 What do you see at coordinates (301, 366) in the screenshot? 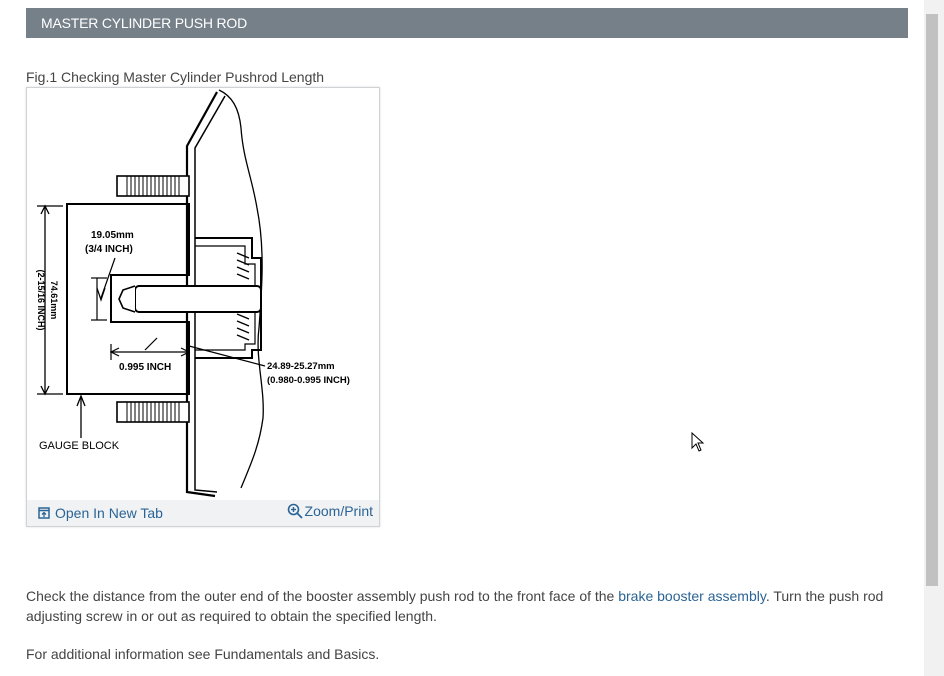
I see `dim-right-mm: 24.89-25.27mm` at bounding box center [301, 366].